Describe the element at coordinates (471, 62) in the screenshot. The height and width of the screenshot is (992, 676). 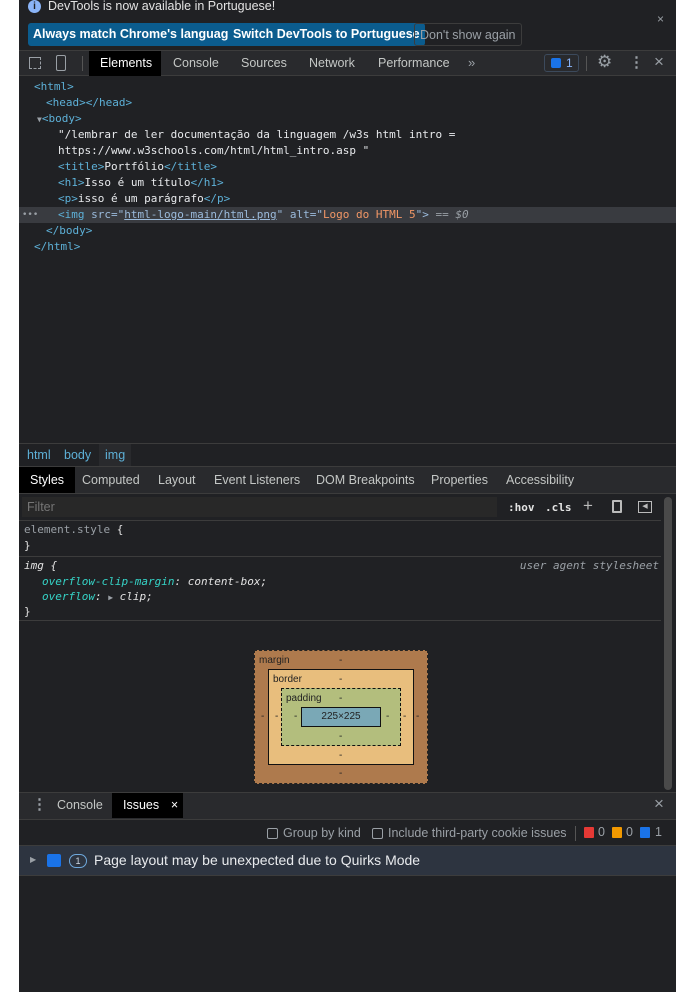
I see `more-tabs-icon: »` at that location.